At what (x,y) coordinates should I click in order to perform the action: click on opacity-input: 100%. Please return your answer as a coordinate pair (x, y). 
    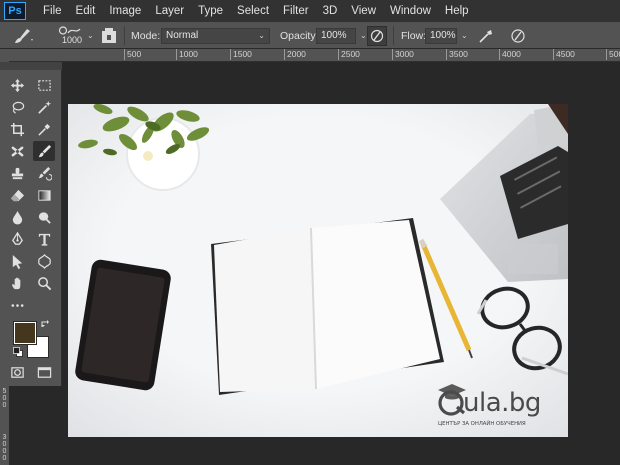
    Looking at the image, I should click on (336, 35).